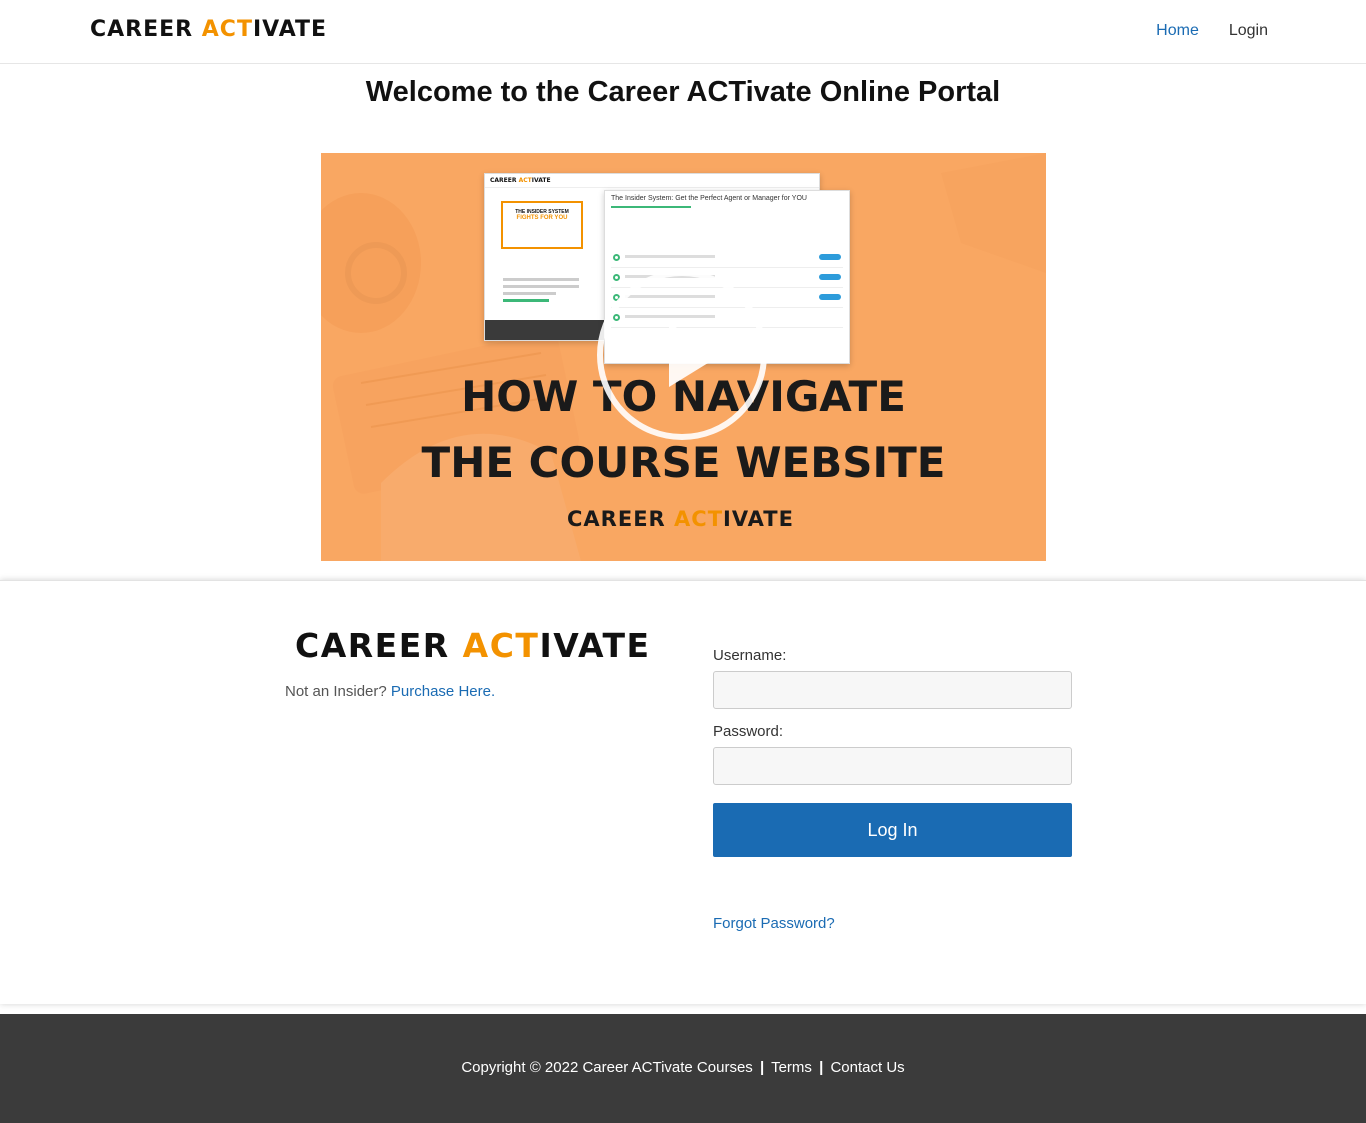 The image size is (1366, 1123). Describe the element at coordinates (727, 258) in the screenshot. I see `screenshot-lesson-row` at that location.